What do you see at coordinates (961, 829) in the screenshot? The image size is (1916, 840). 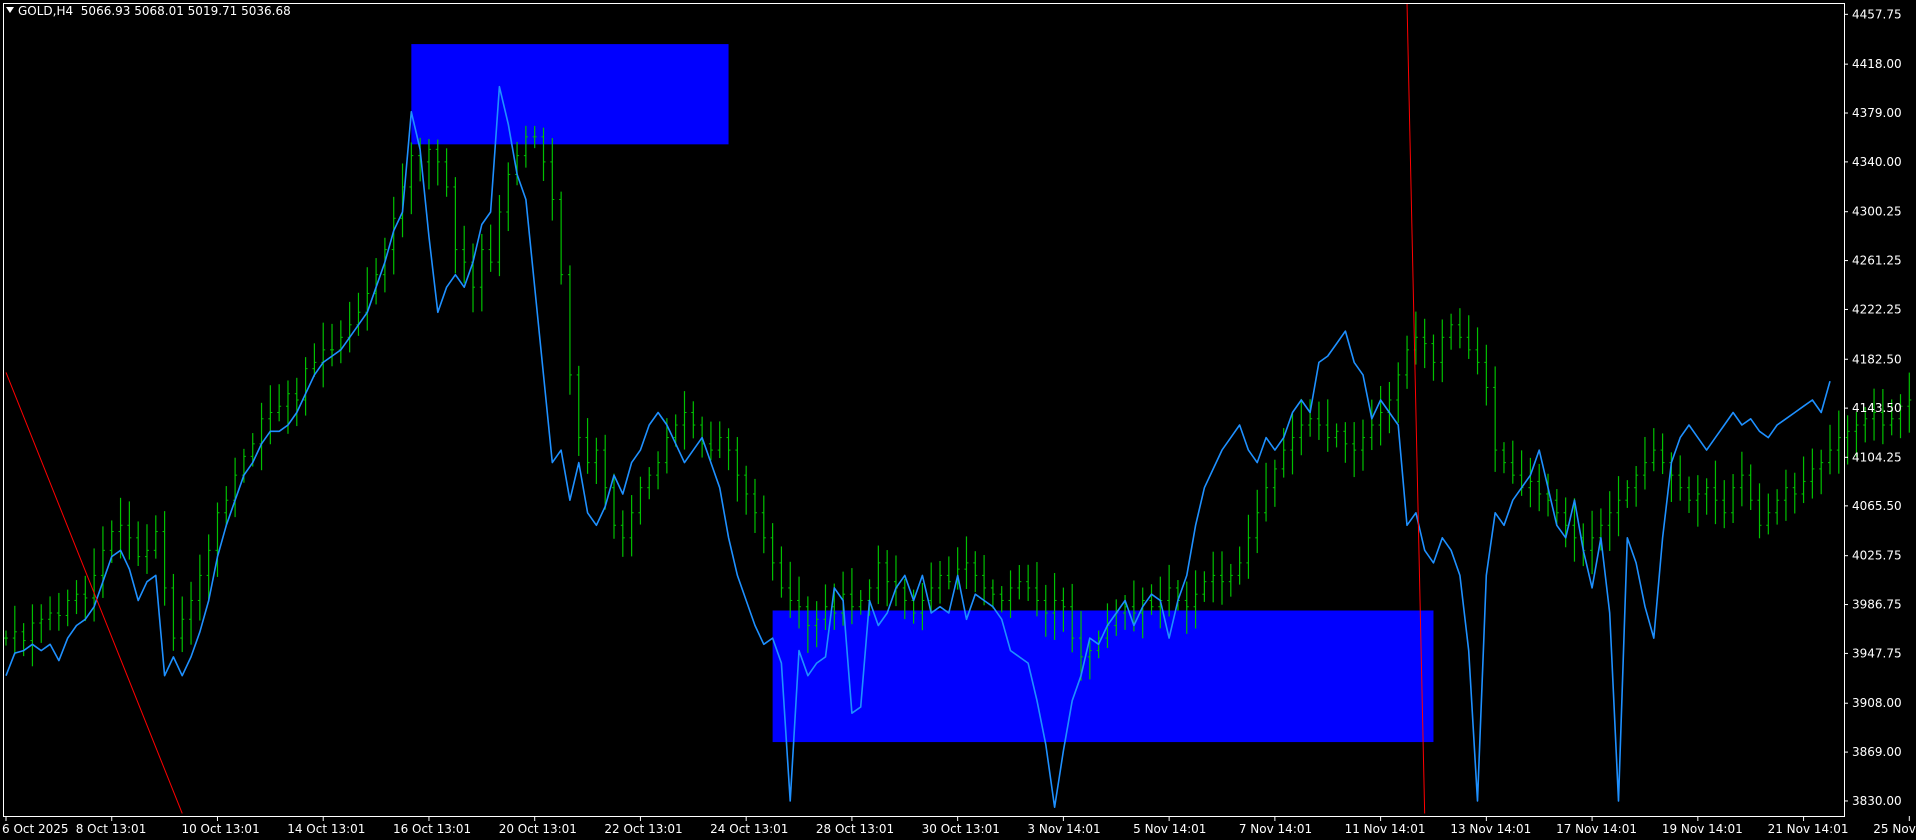 I see `x-tick-label: 30 Oct 13:01` at bounding box center [961, 829].